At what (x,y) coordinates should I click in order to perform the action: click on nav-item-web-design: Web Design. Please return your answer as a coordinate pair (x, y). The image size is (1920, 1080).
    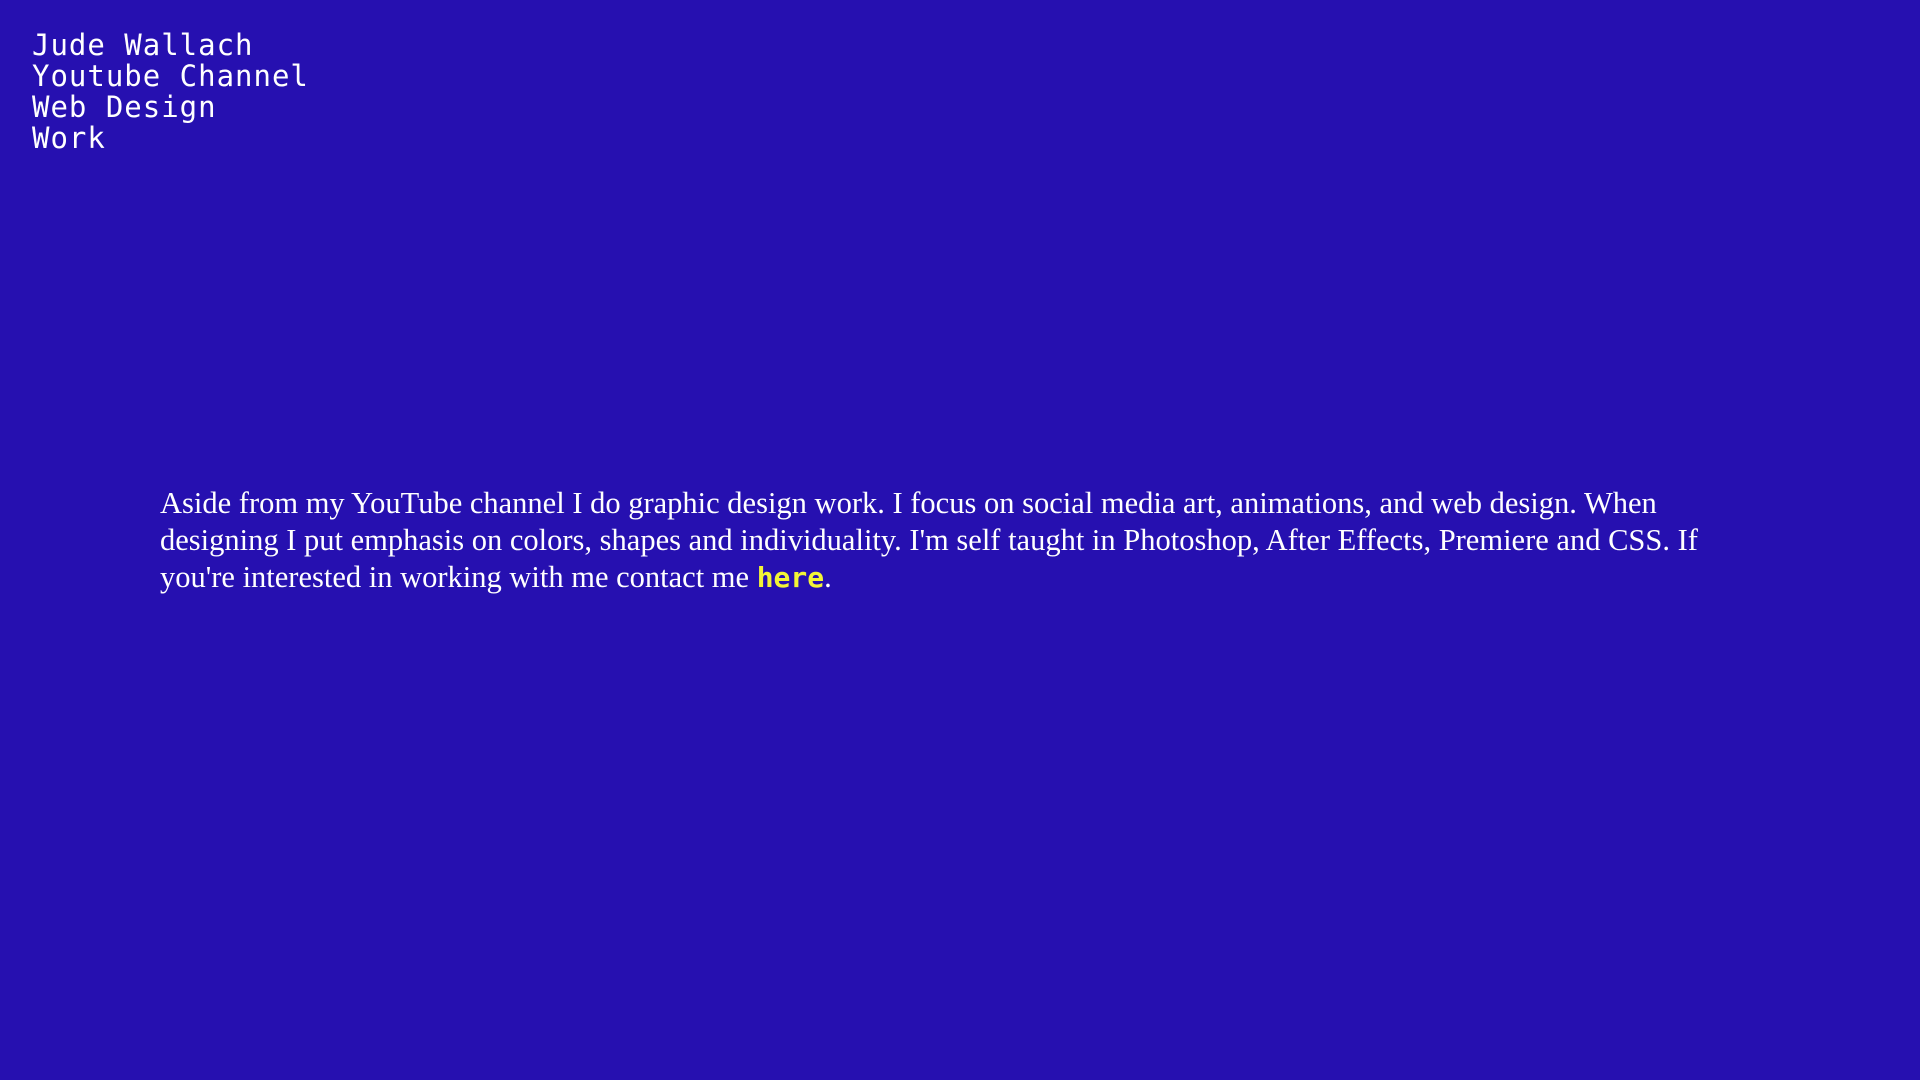
    Looking at the image, I should click on (170, 107).